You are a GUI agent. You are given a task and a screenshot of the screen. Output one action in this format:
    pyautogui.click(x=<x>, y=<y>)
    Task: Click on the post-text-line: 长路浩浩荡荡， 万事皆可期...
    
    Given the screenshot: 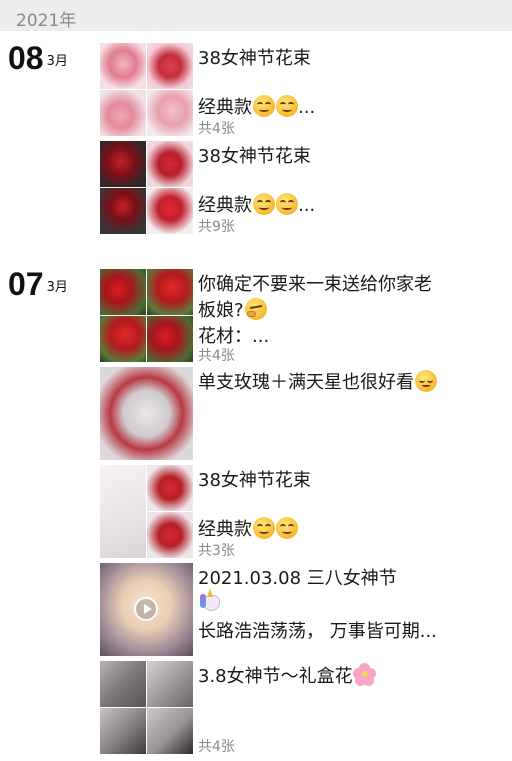 What is the action you would take?
    pyautogui.click(x=317, y=631)
    